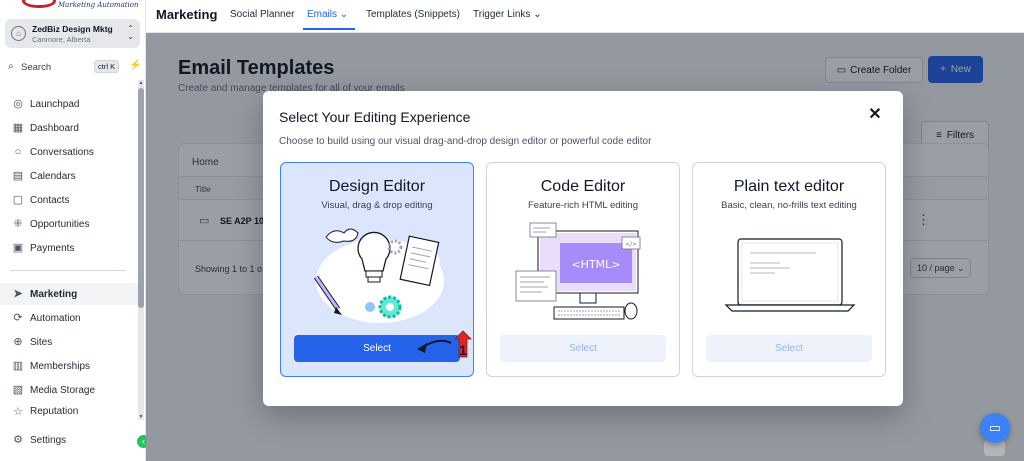 The width and height of the screenshot is (1024, 461). I want to click on option-subtitle: Feature-rich HTML editing, so click(583, 205).